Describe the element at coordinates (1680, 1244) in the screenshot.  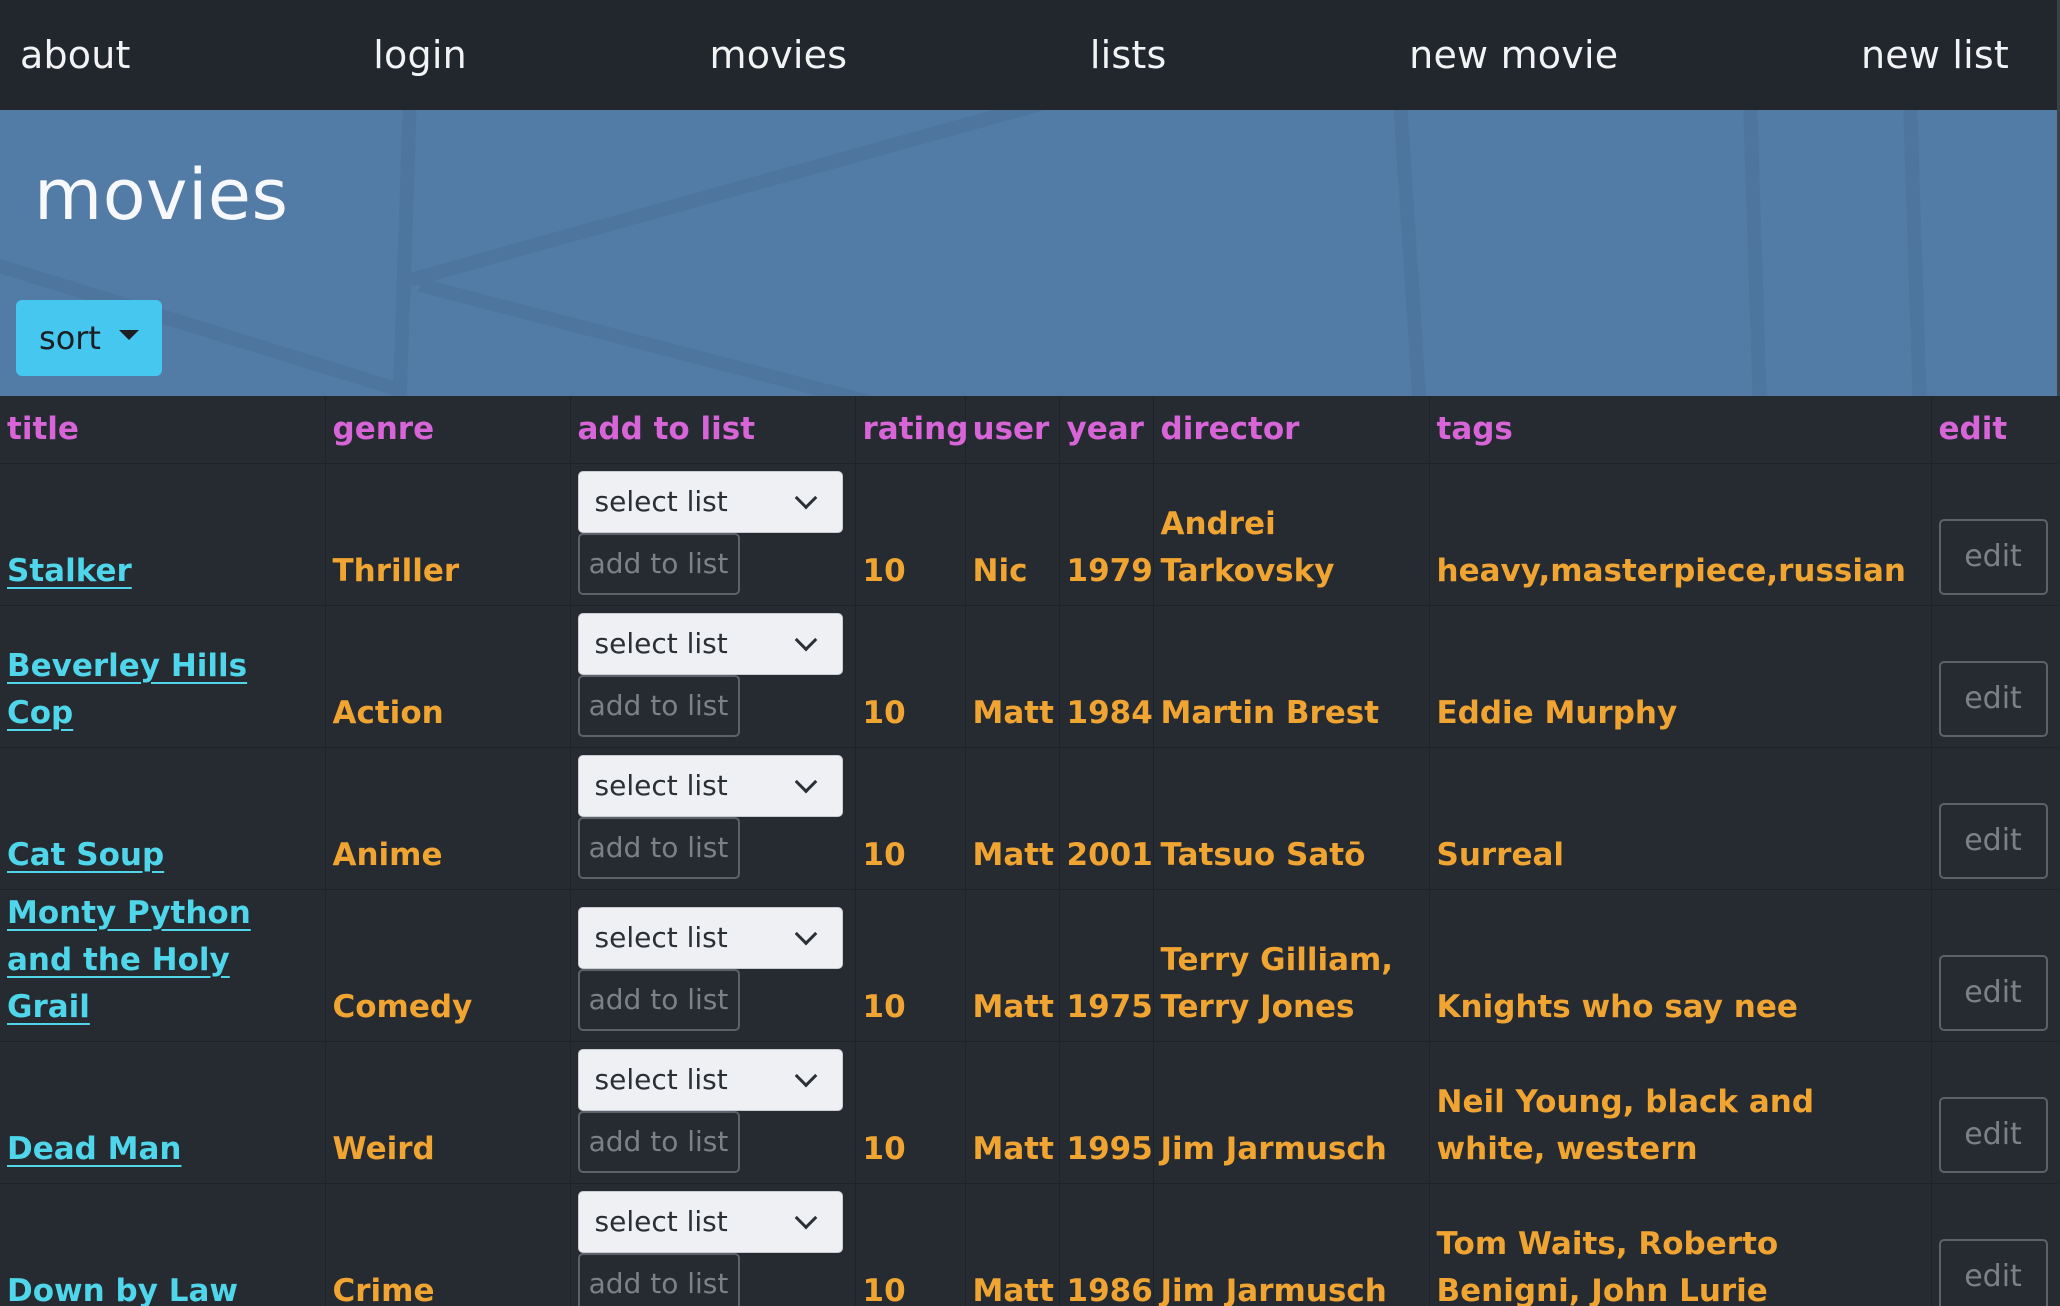
I see `cell-tags: Tom Waits, Roberto Benigni, John Lurie` at that location.